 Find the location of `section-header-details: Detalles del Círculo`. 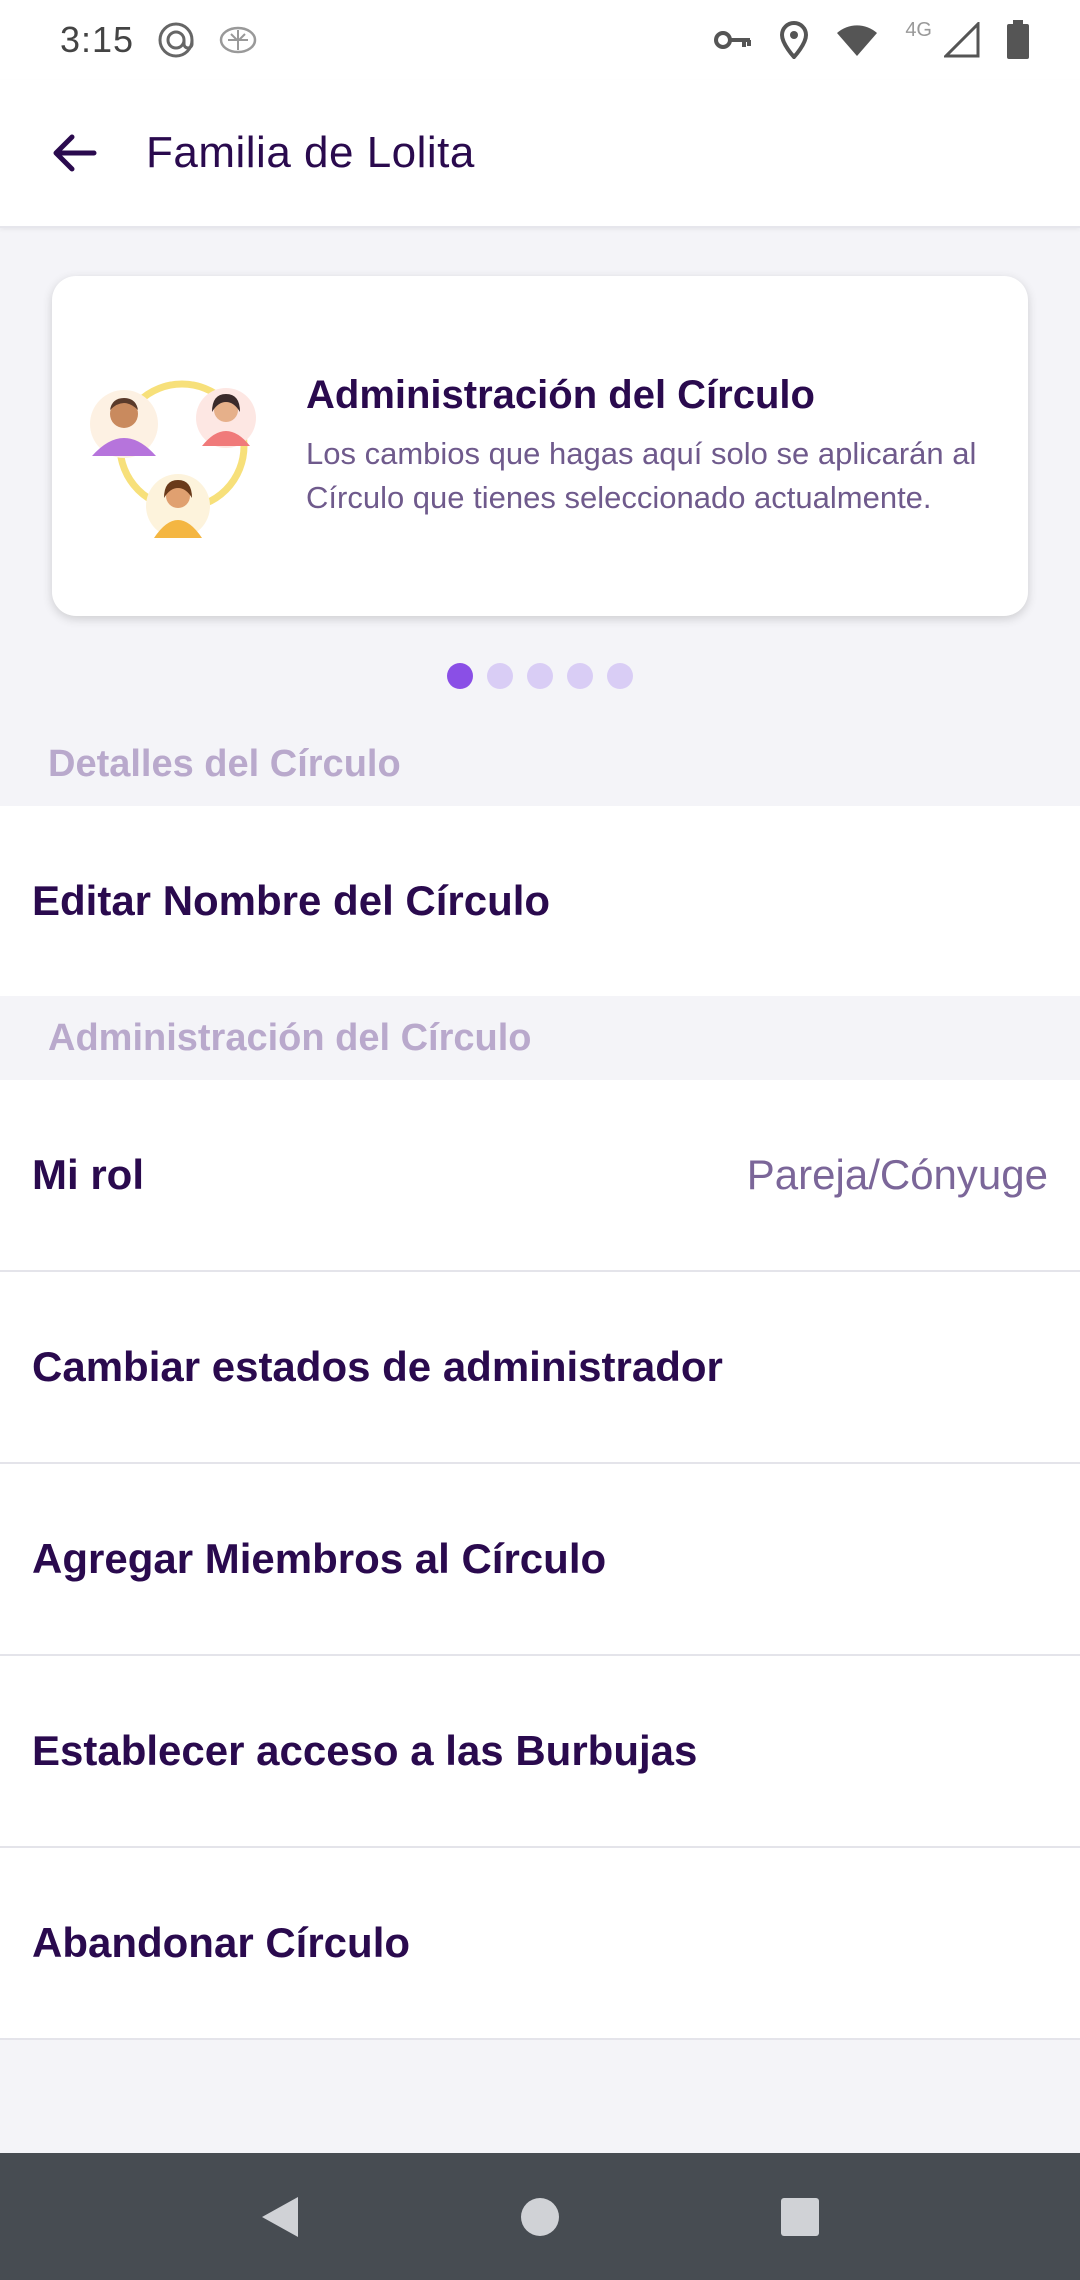

section-header-details: Detalles del Círculo is located at coordinates (540, 764).